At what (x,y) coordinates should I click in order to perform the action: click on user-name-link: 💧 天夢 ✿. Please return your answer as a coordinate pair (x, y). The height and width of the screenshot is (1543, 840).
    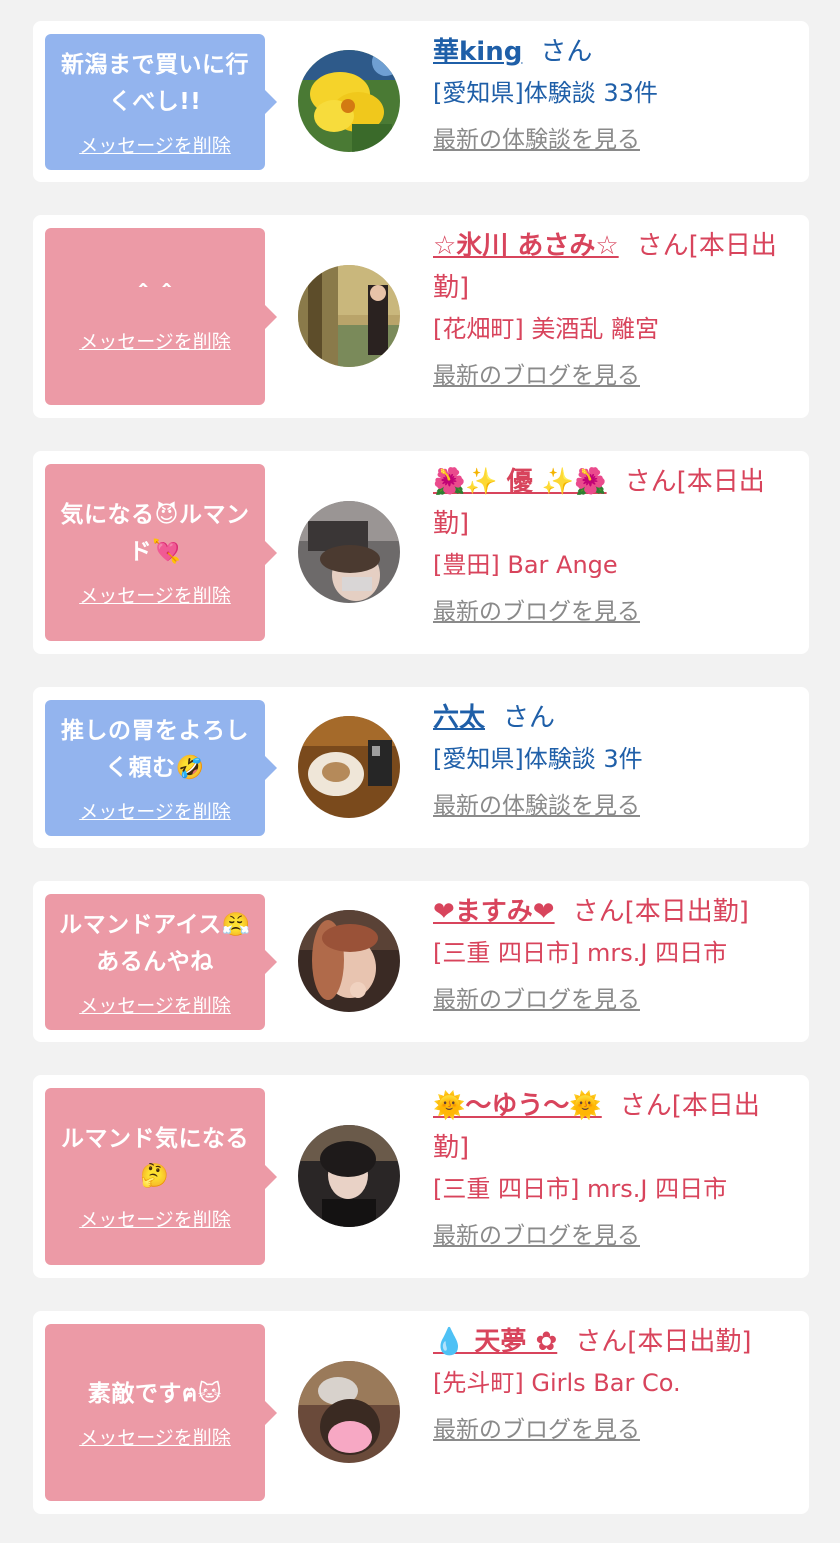
    Looking at the image, I should click on (495, 1342).